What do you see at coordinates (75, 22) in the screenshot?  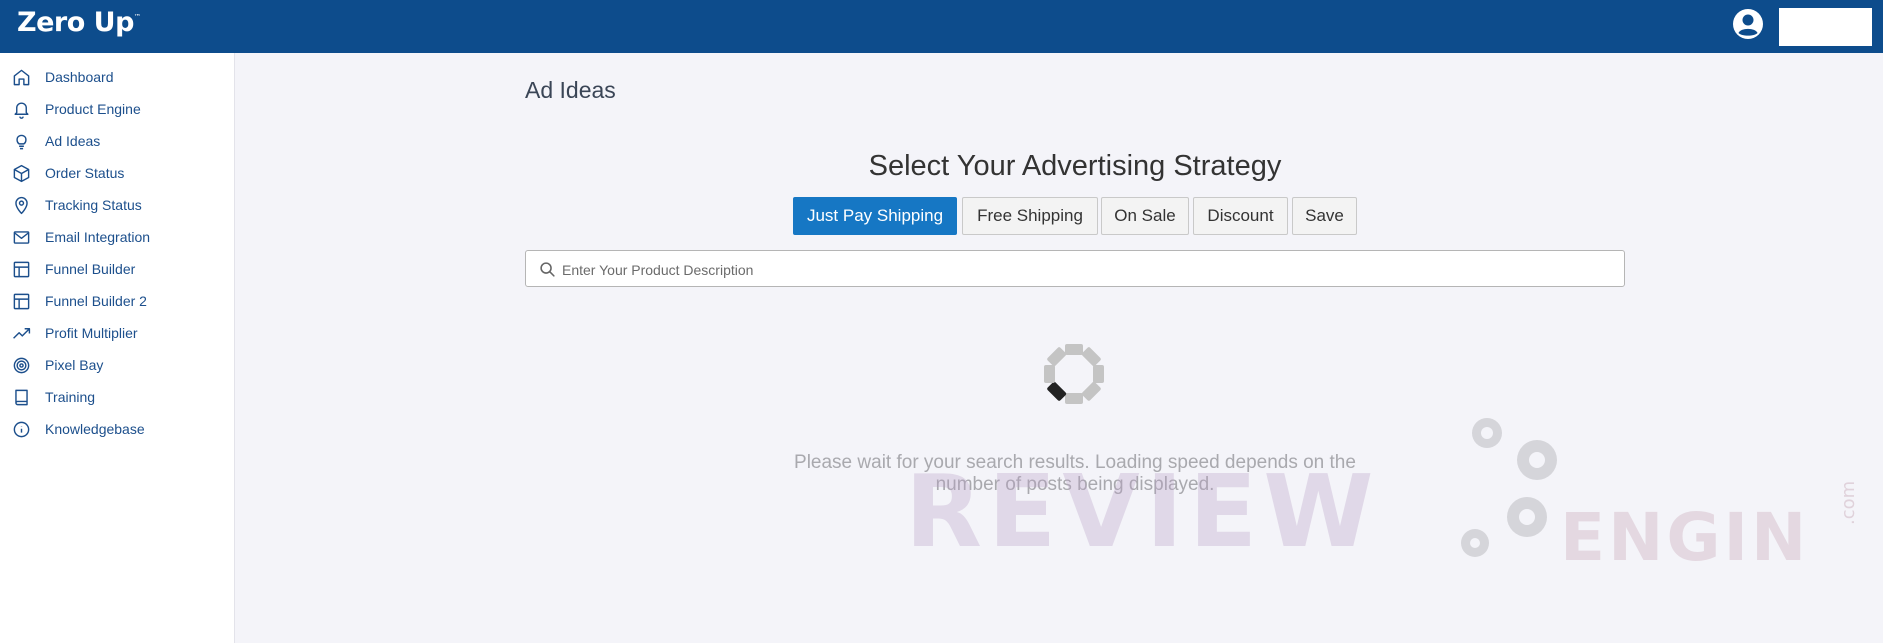 I see `logo-text: Zero Up` at bounding box center [75, 22].